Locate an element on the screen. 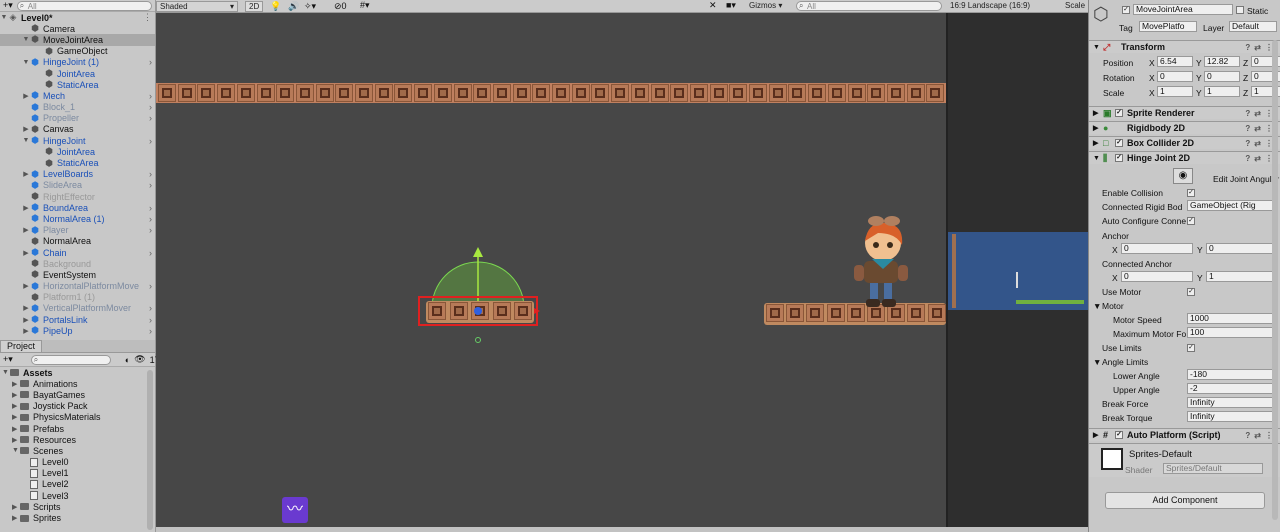 Image resolution: width=1280 pixels, height=532 pixels. kebab-menu-icon: ⋮ is located at coordinates (147, 17).